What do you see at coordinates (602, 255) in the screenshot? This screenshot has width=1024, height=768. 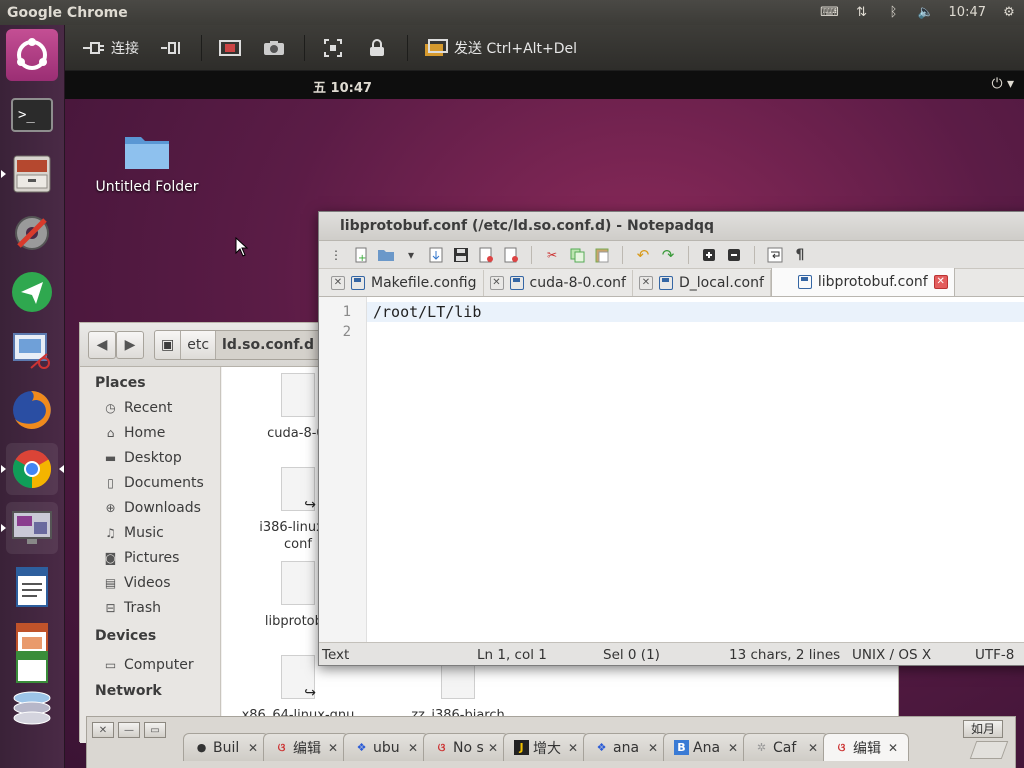 I see `paste-icon` at bounding box center [602, 255].